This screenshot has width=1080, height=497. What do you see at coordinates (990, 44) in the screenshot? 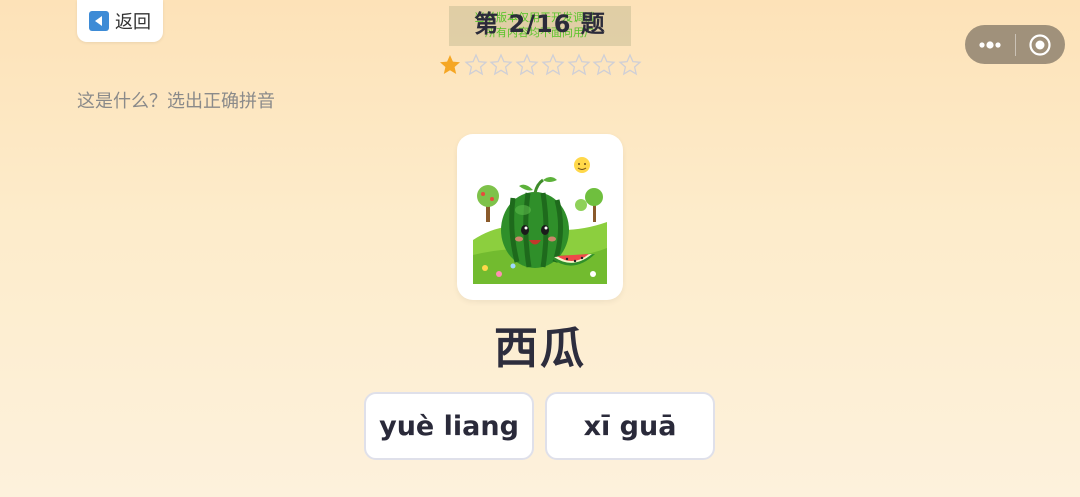
I see `more-dots-icon` at bounding box center [990, 44].